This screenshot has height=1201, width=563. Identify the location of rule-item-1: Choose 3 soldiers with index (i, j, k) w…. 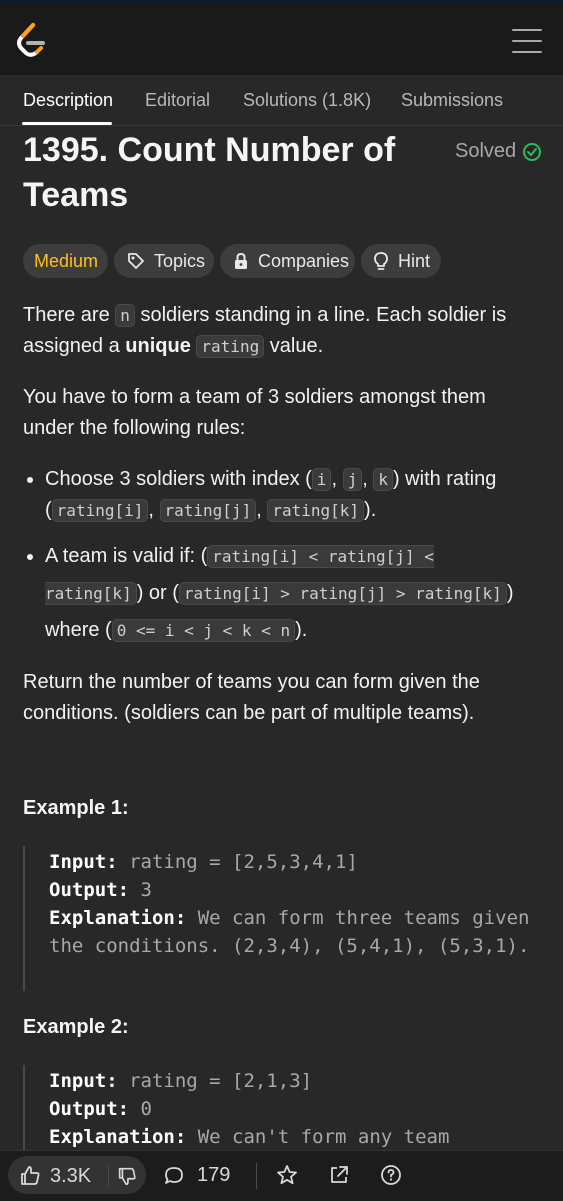
(291, 495).